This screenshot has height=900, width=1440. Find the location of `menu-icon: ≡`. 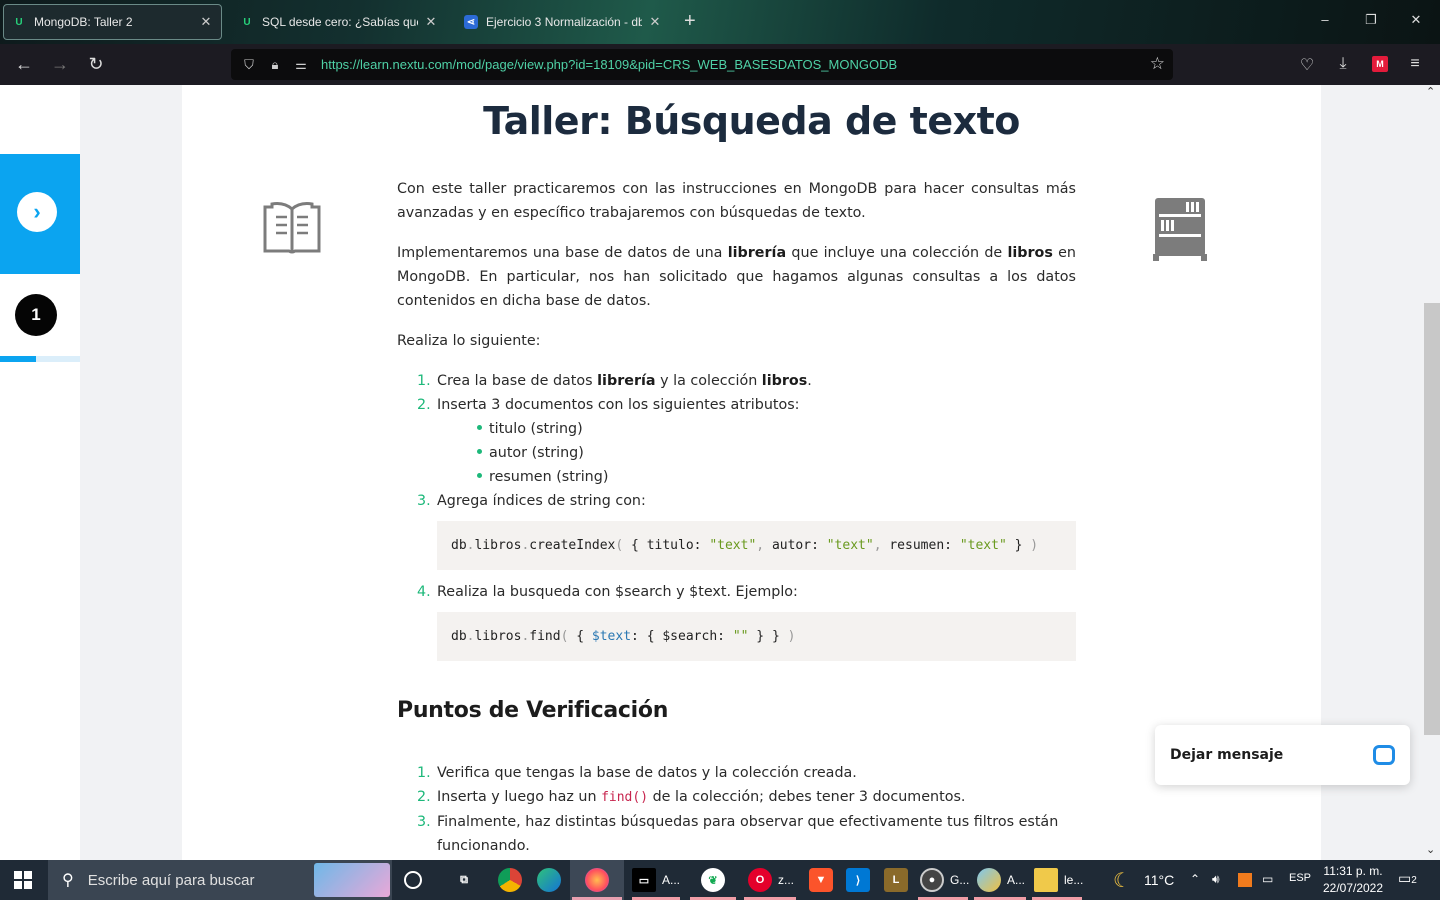

menu-icon: ≡ is located at coordinates (1415, 64).